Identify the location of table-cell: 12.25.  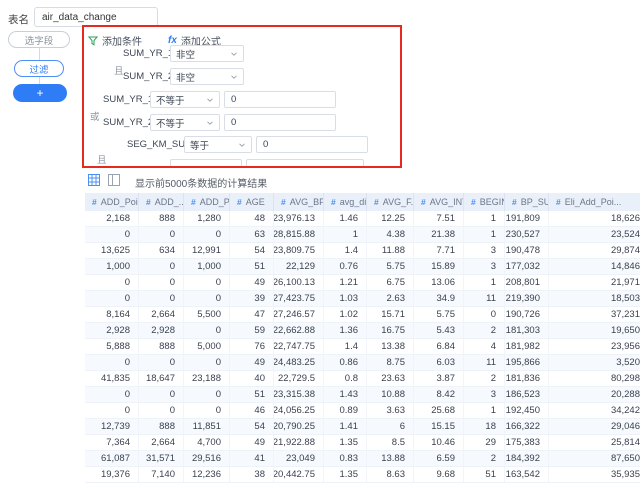
(390, 218).